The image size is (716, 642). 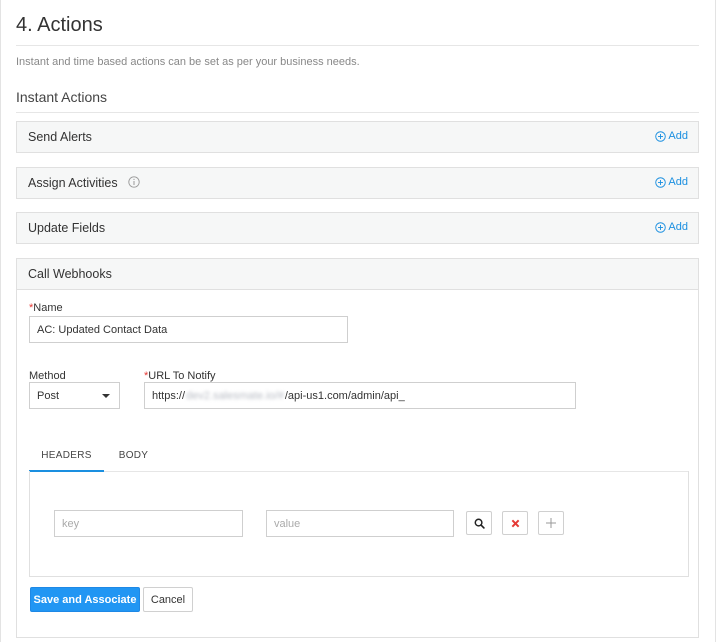 I want to click on action-panel-send-alerts: Send Alerts Add, so click(x=357, y=137).